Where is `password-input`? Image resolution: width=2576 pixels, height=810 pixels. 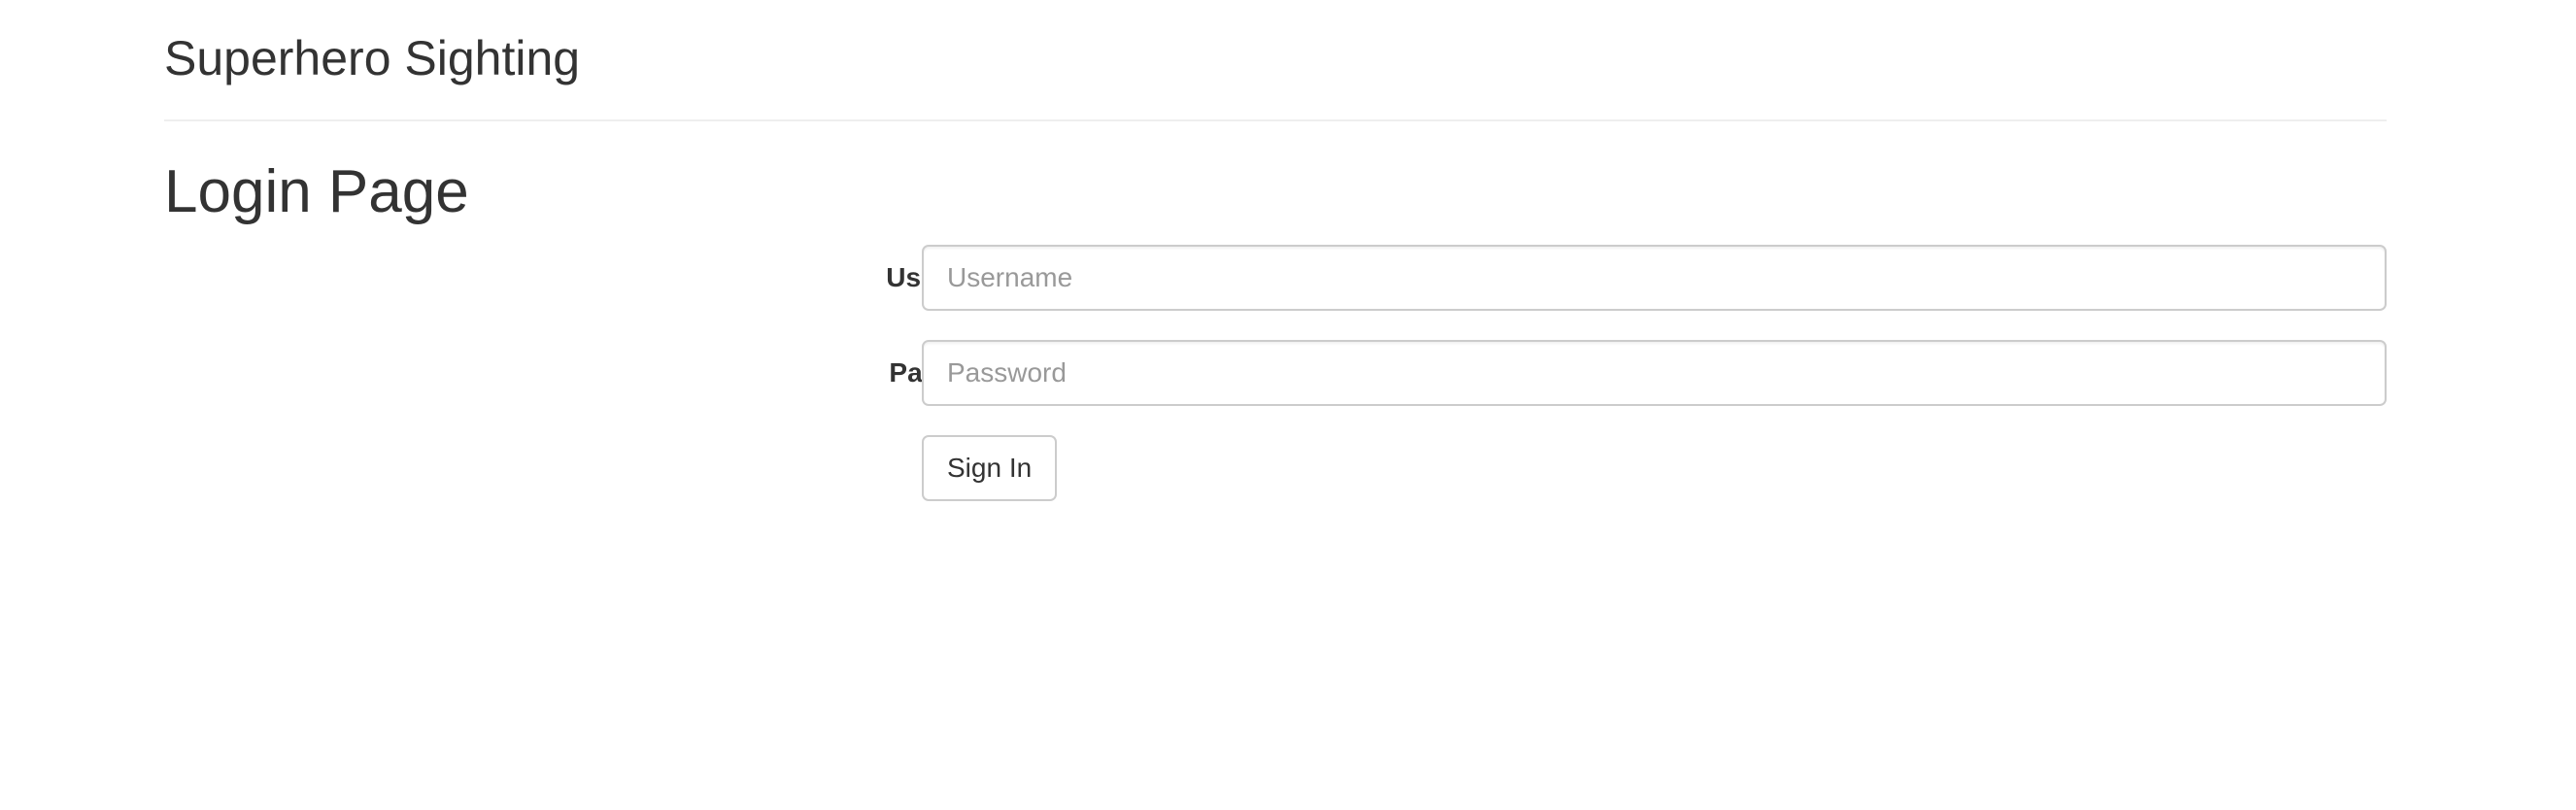
password-input is located at coordinates (1654, 373).